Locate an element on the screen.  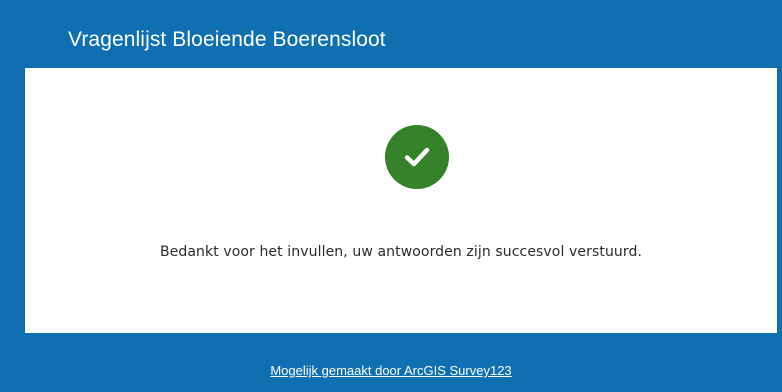
footer: Mogelijk gemaakt door ArcGIS Survey123 is located at coordinates (391, 371).